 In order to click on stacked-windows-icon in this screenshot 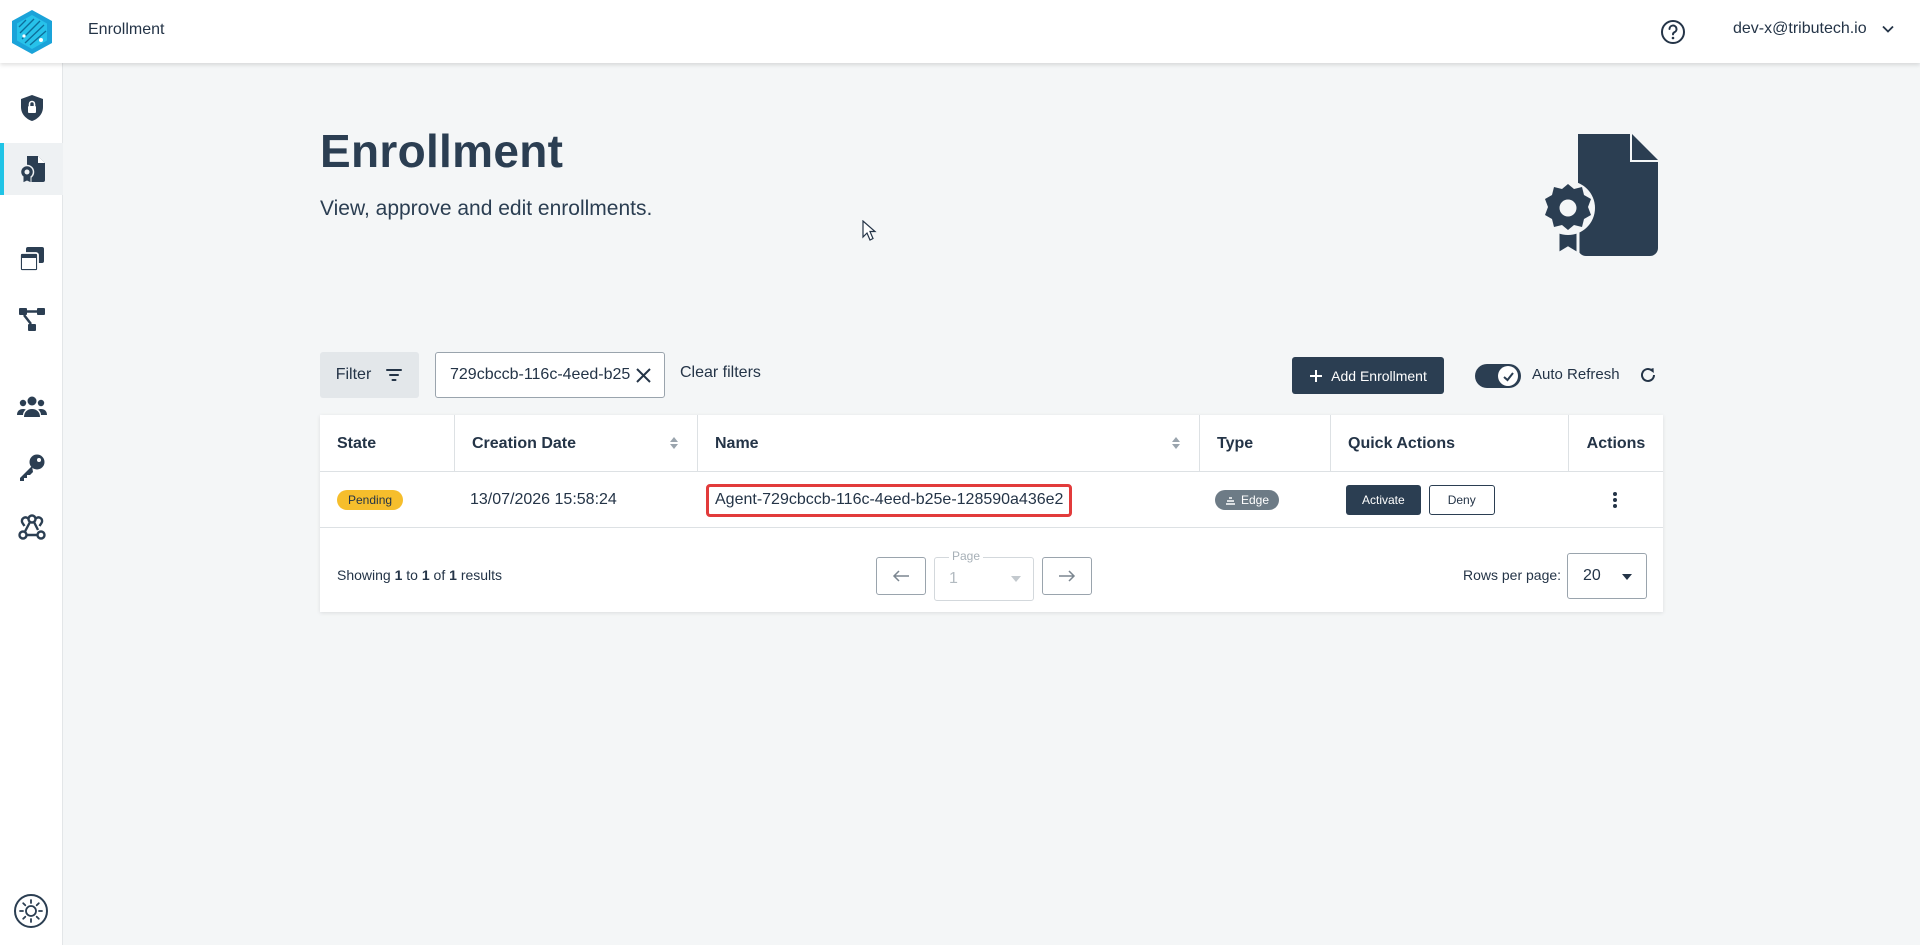, I will do `click(31, 259)`.